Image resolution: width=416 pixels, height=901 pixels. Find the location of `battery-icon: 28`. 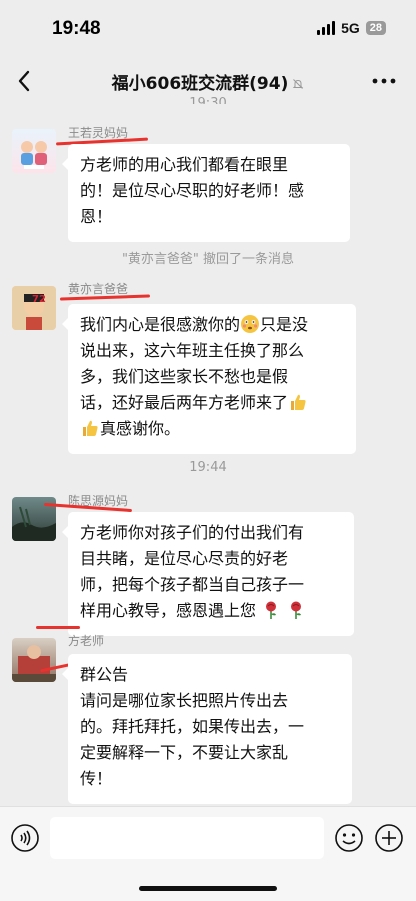

battery-icon: 28 is located at coordinates (375, 28).